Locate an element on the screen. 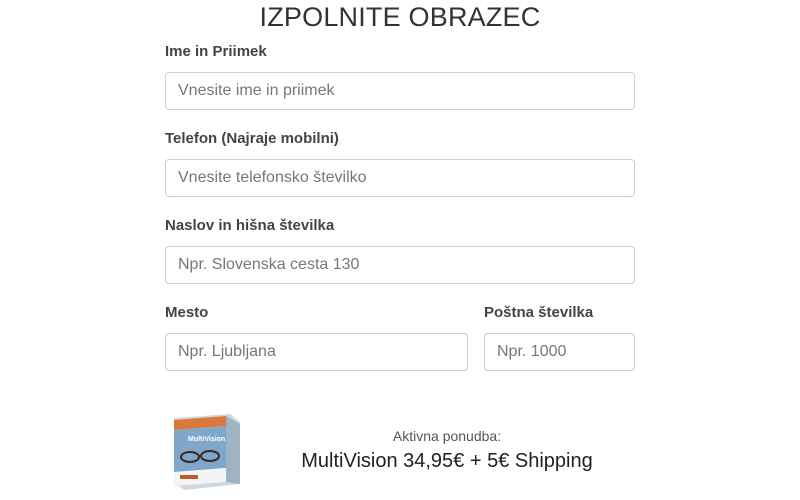 Image resolution: width=800 pixels, height=500 pixels. page-title: IZPOLNITE OBRAZEC is located at coordinates (400, 17).